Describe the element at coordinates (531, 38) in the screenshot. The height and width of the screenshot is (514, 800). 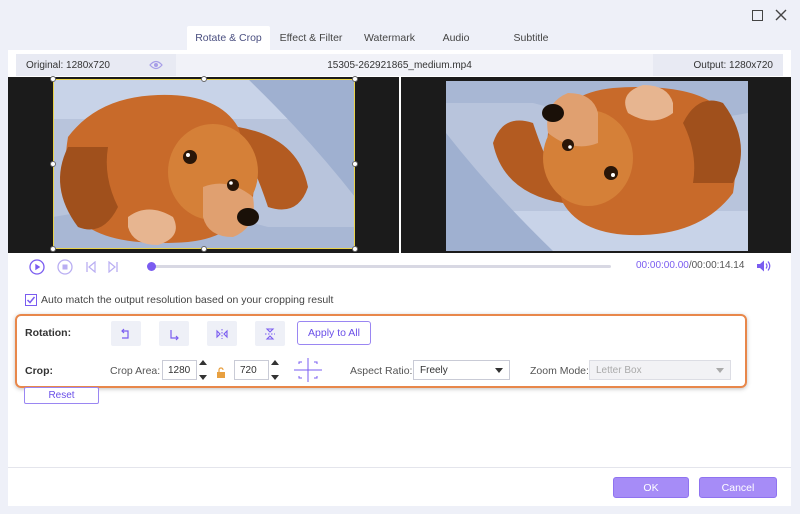
I see `tab-subtitle: Subtitle` at that location.